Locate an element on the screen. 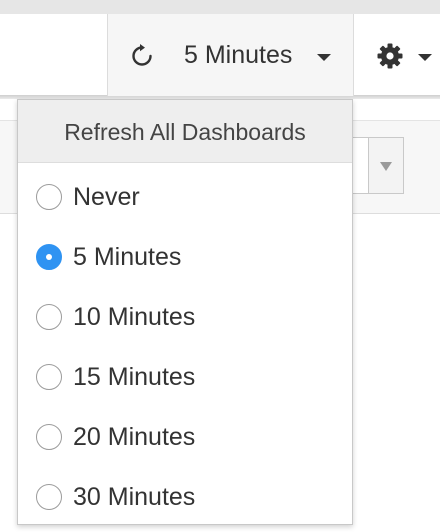 The width and height of the screenshot is (440, 532). top-strip is located at coordinates (220, 7).